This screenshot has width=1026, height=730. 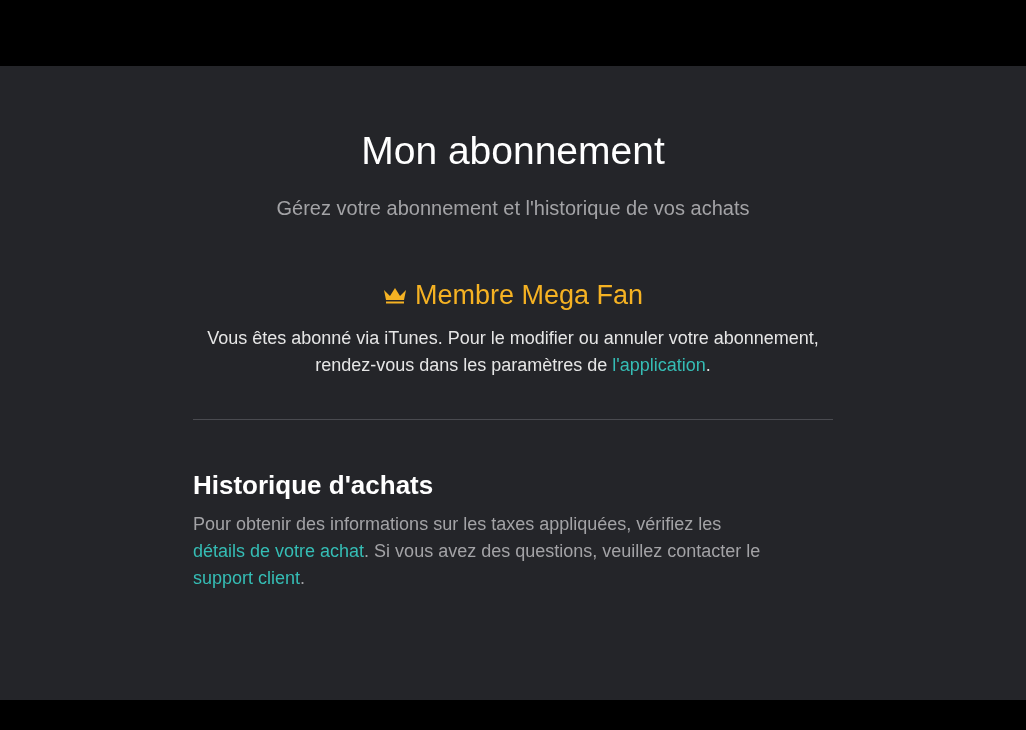 What do you see at coordinates (659, 365) in the screenshot?
I see `link: l'application` at bounding box center [659, 365].